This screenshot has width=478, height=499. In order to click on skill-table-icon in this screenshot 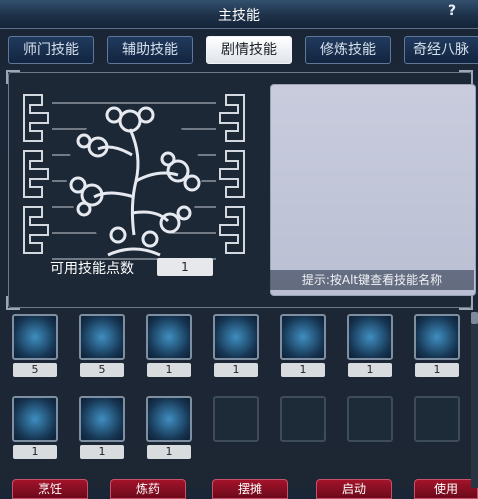, I will do `click(236, 337)`.